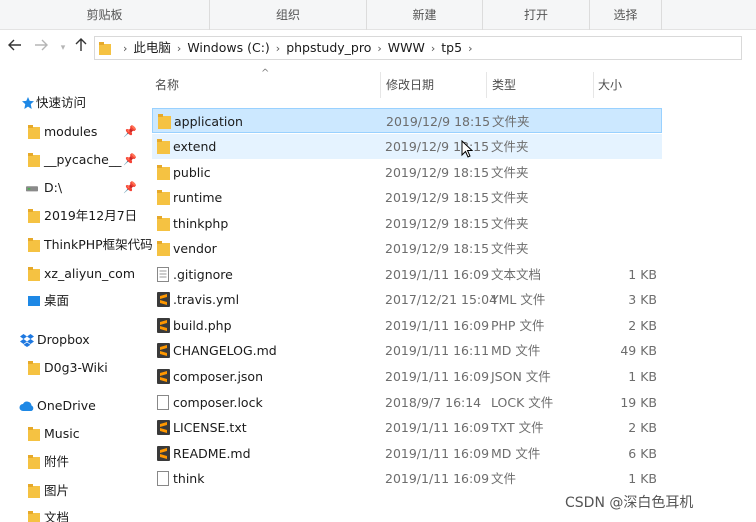 The width and height of the screenshot is (756, 522). What do you see at coordinates (407, 299) in the screenshot?
I see `file-row: .travis.yml 2017/12/21 15:04 YML 文件 3 KB` at bounding box center [407, 299].